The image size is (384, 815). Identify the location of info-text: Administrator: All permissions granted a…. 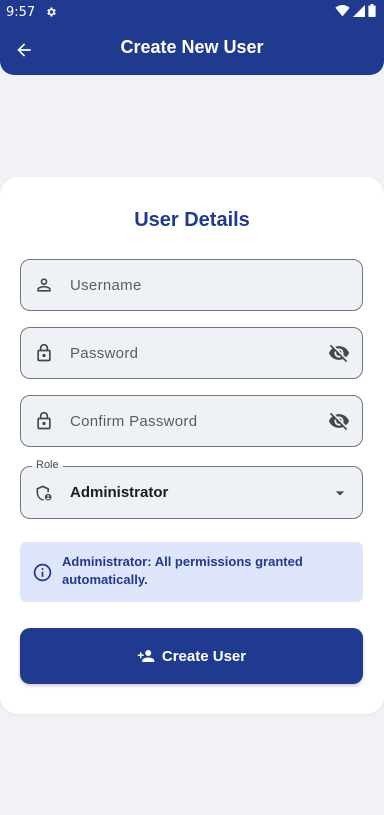
(182, 570).